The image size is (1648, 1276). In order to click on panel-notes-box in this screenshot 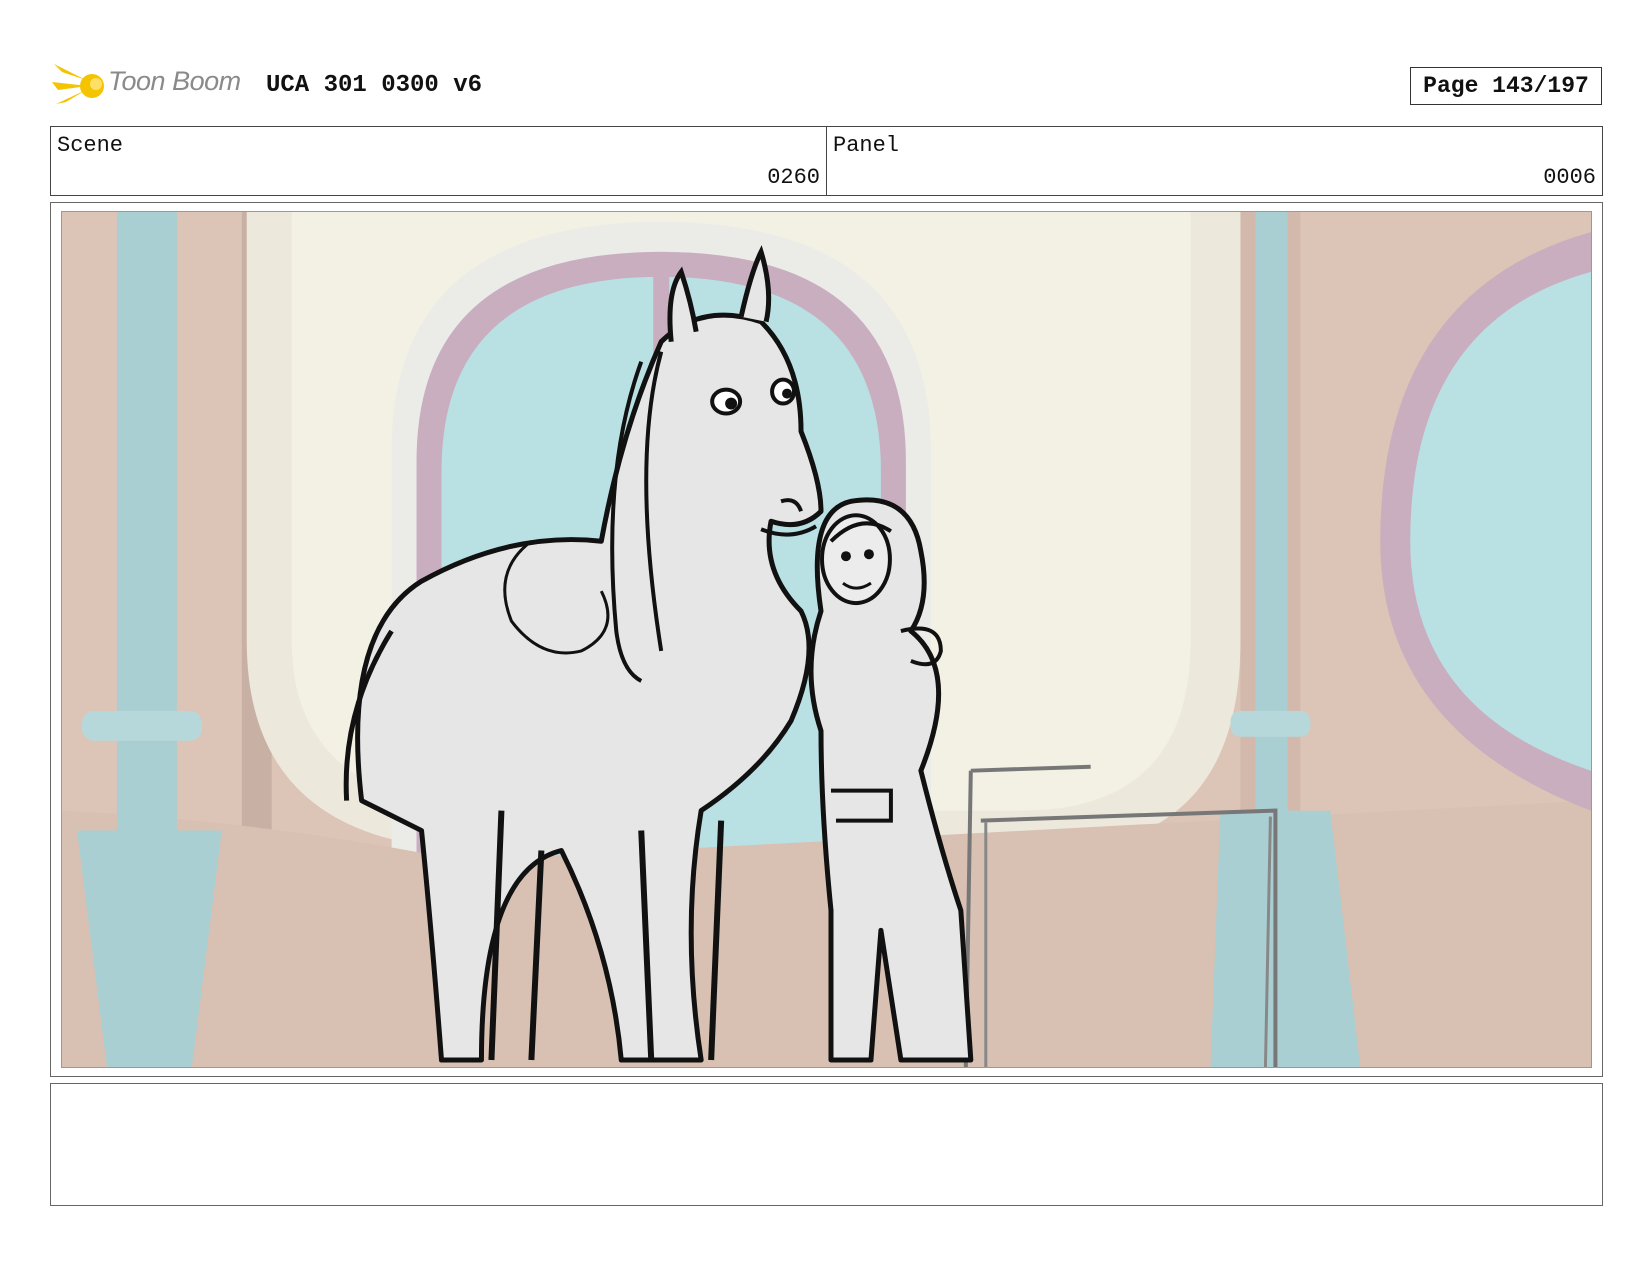, I will do `click(826, 1144)`.